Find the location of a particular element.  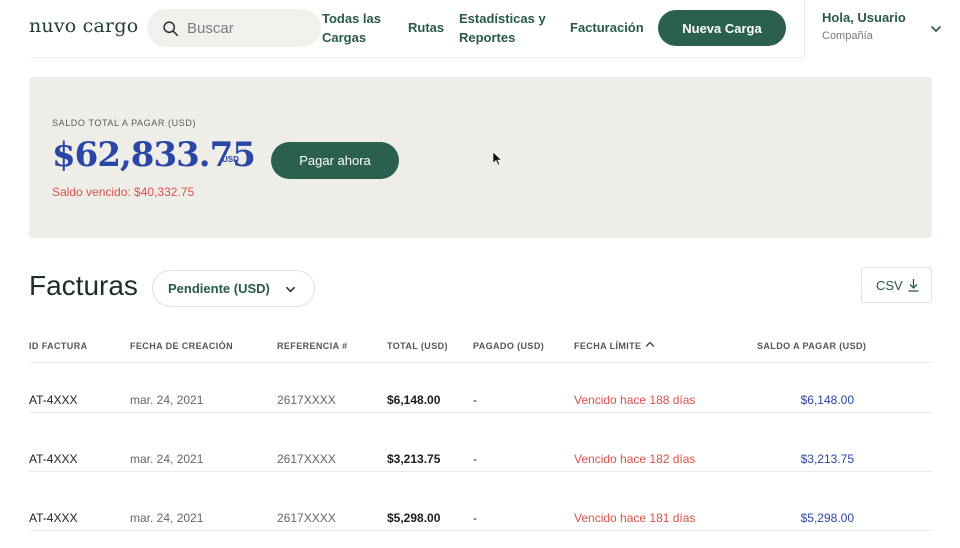

cell-balance: $5,298.00 is located at coordinates (827, 518).